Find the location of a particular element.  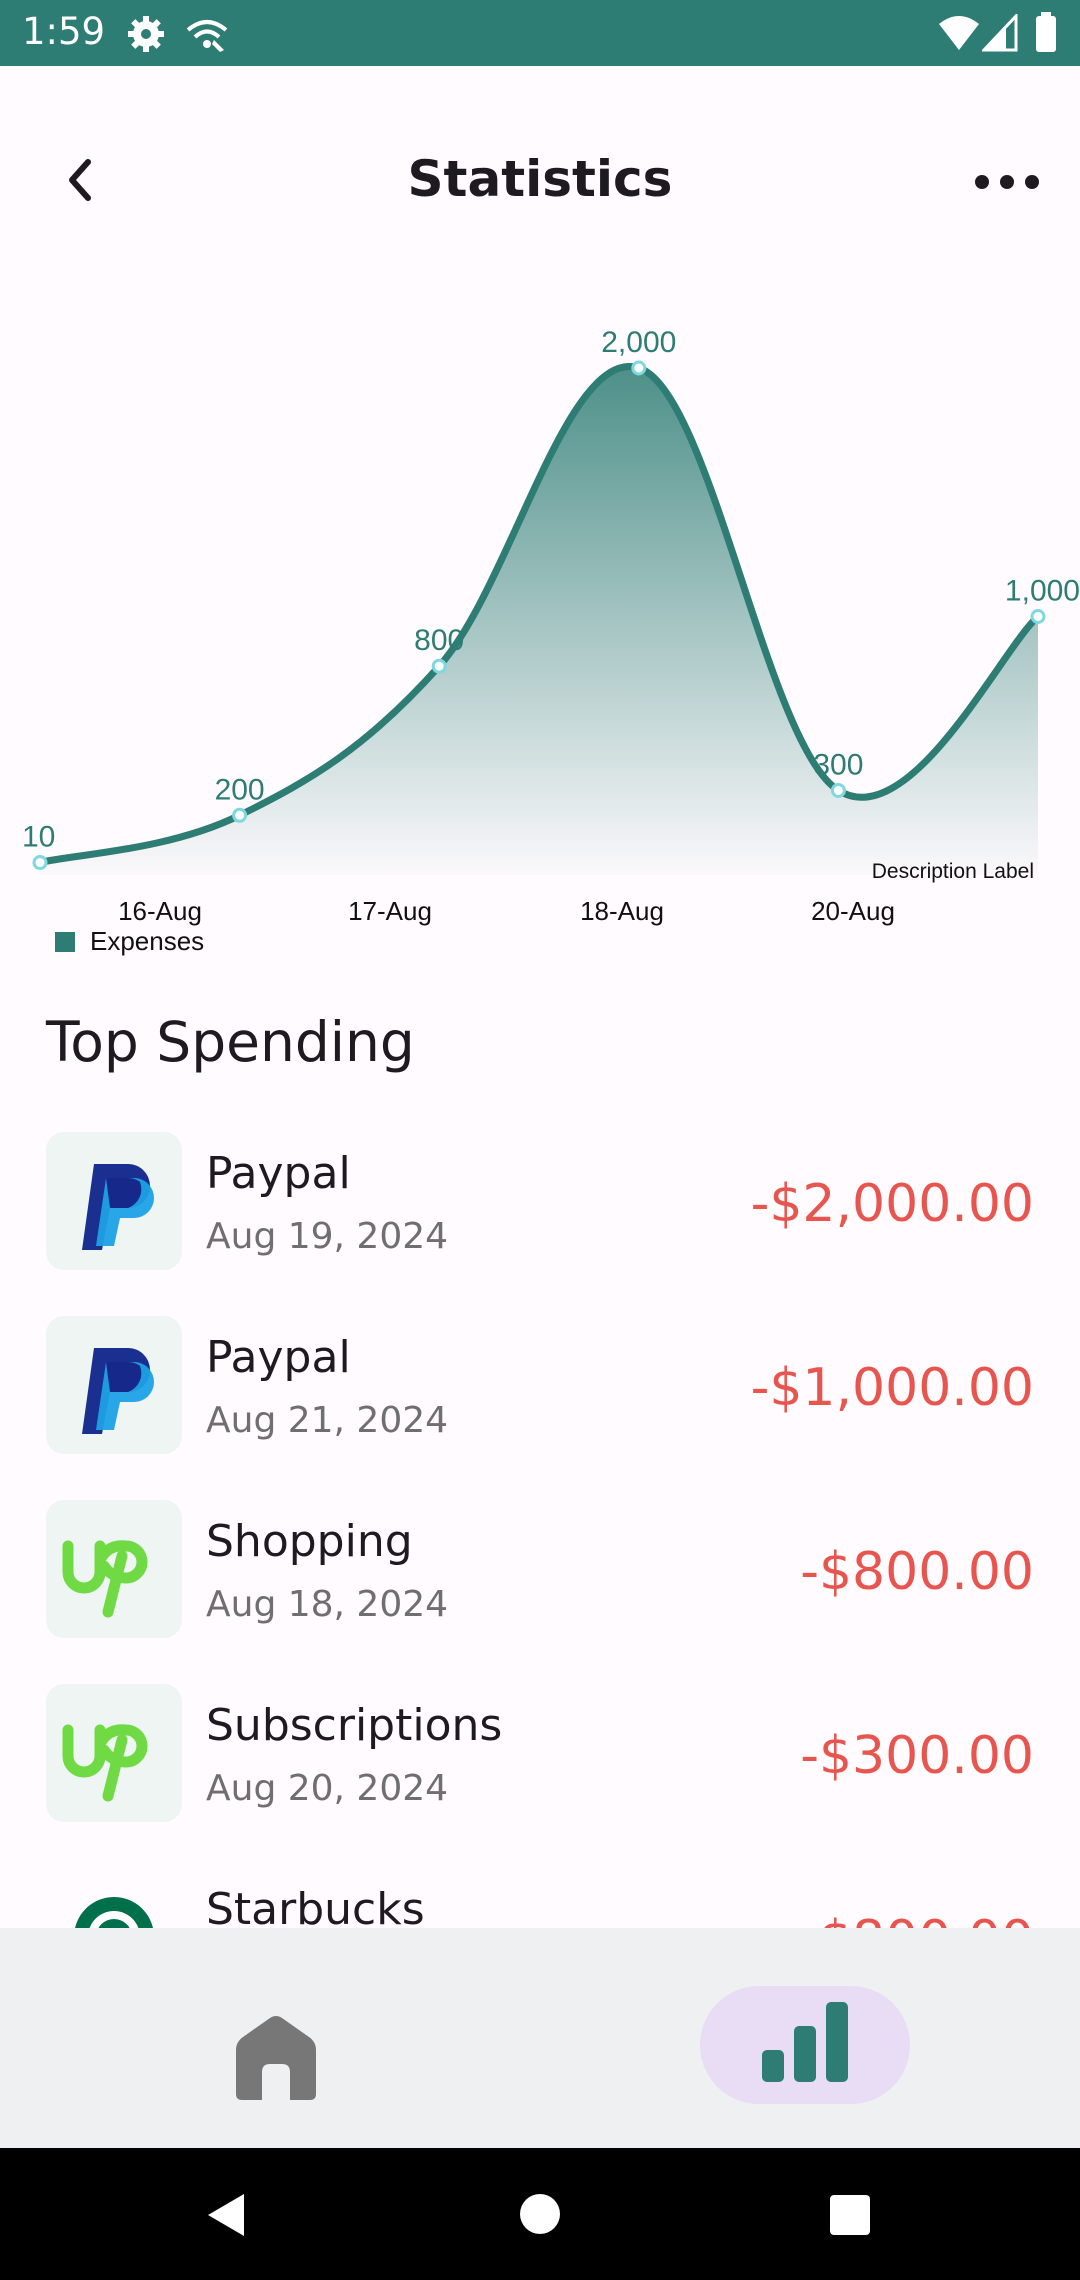

system-navigation-bar is located at coordinates (540, 2214).